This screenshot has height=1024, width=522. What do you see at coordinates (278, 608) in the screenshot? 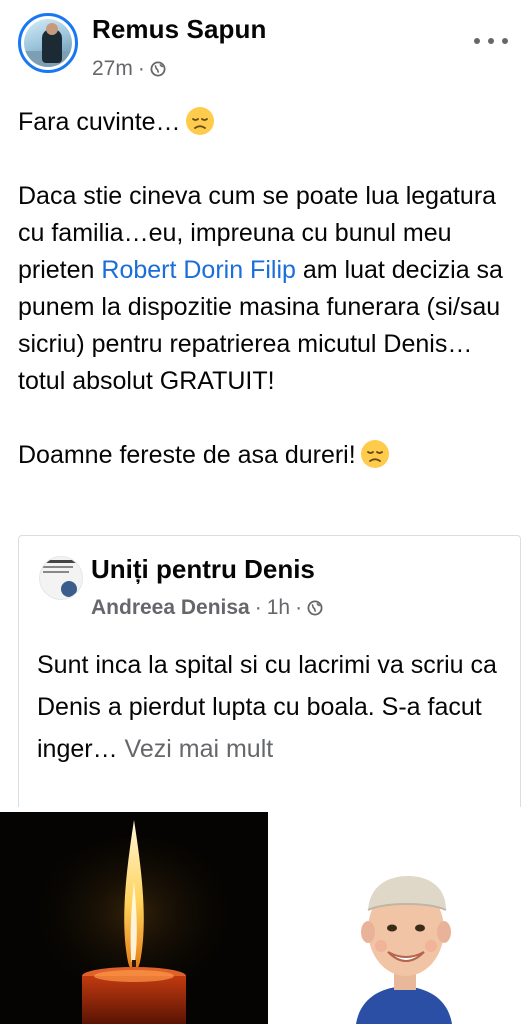
I see `shared-time: 1h` at bounding box center [278, 608].